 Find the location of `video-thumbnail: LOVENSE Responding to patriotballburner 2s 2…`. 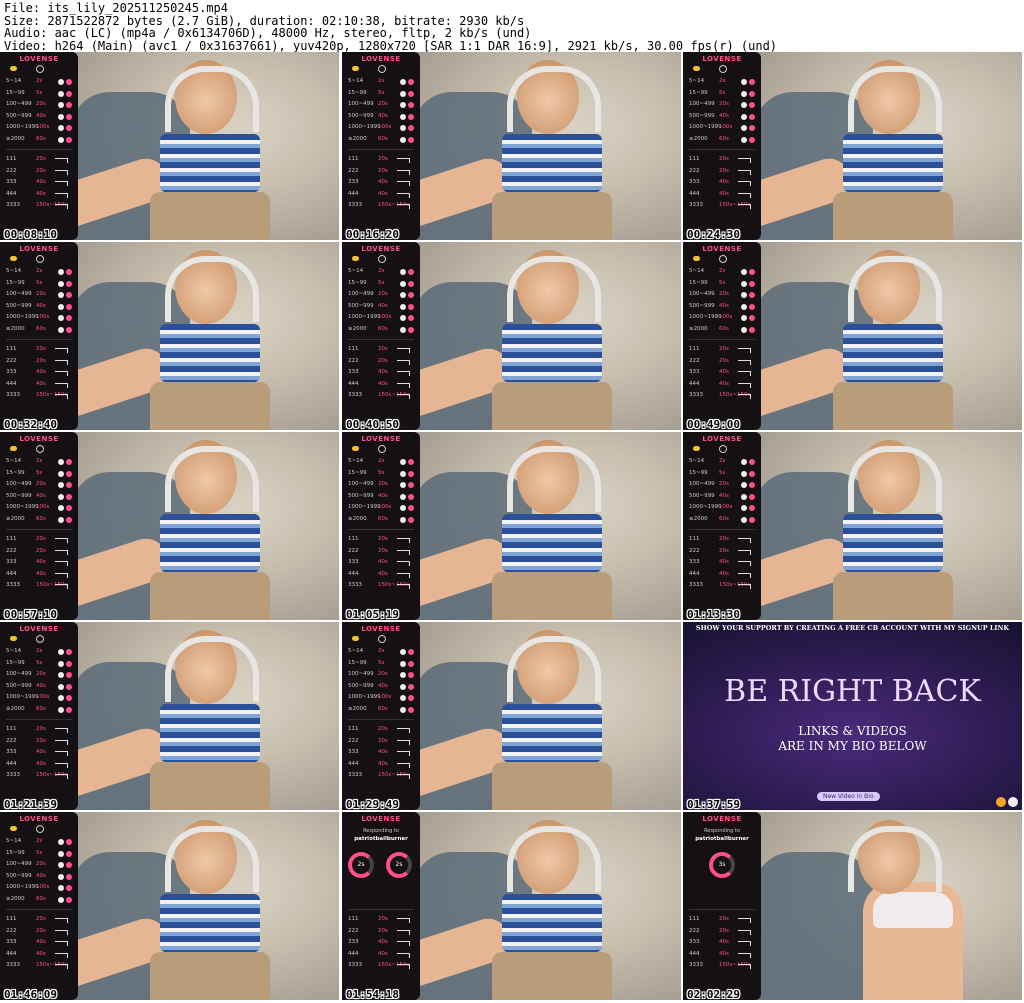

video-thumbnail: LOVENSE Responding to patriotballburner 2s 2… is located at coordinates (511, 906).